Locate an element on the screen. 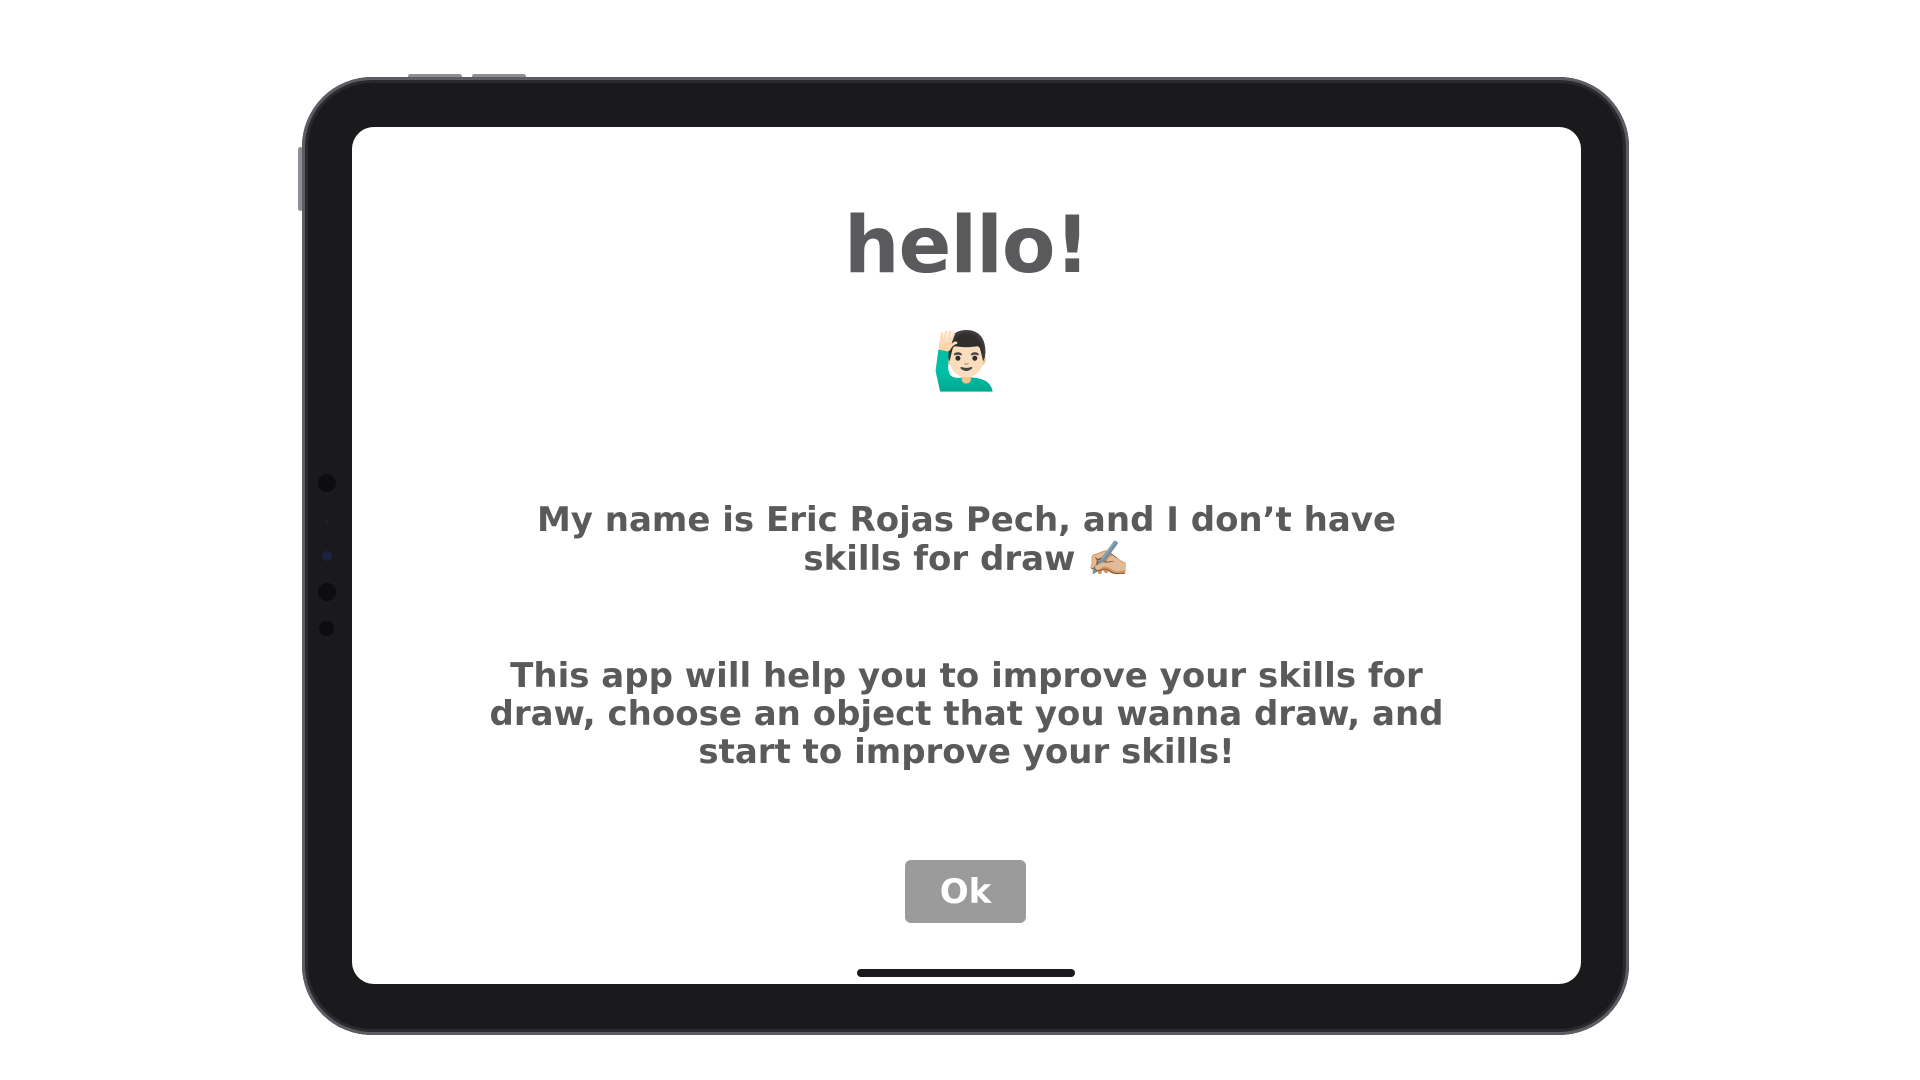  page-title: hello! is located at coordinates (966, 246).